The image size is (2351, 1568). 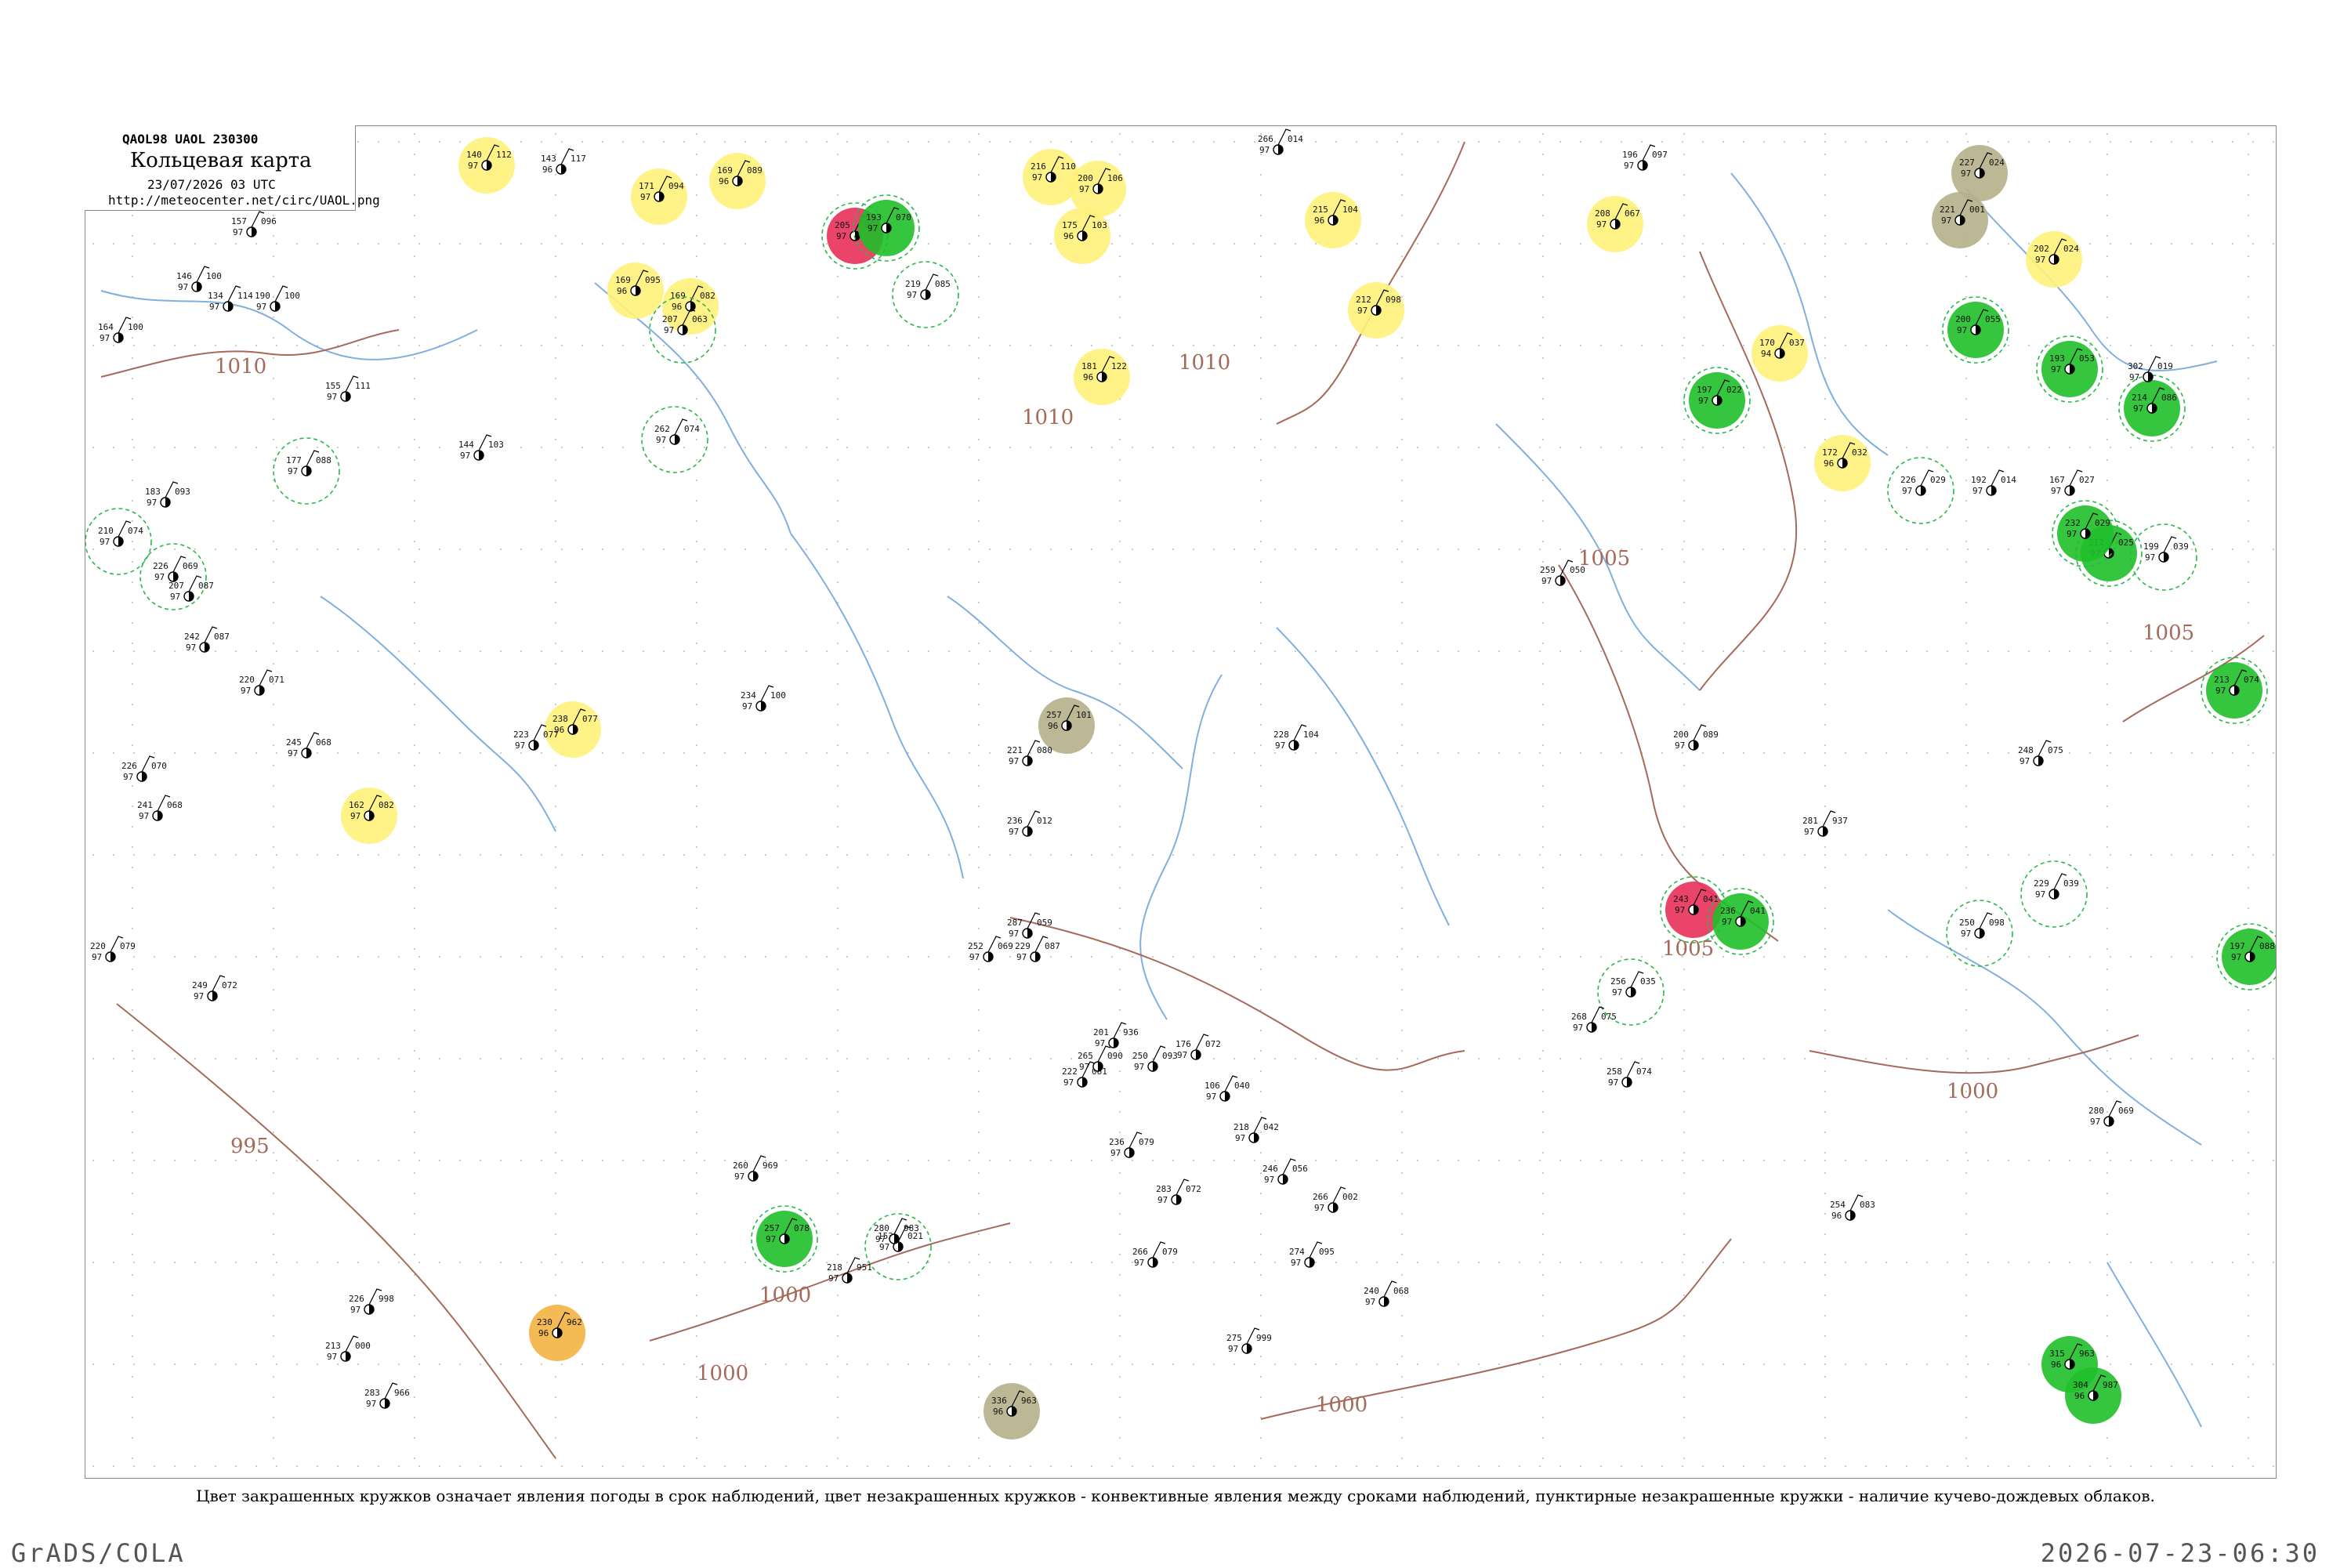 I want to click on station-plot: 257 07897, so click(x=784, y=1239).